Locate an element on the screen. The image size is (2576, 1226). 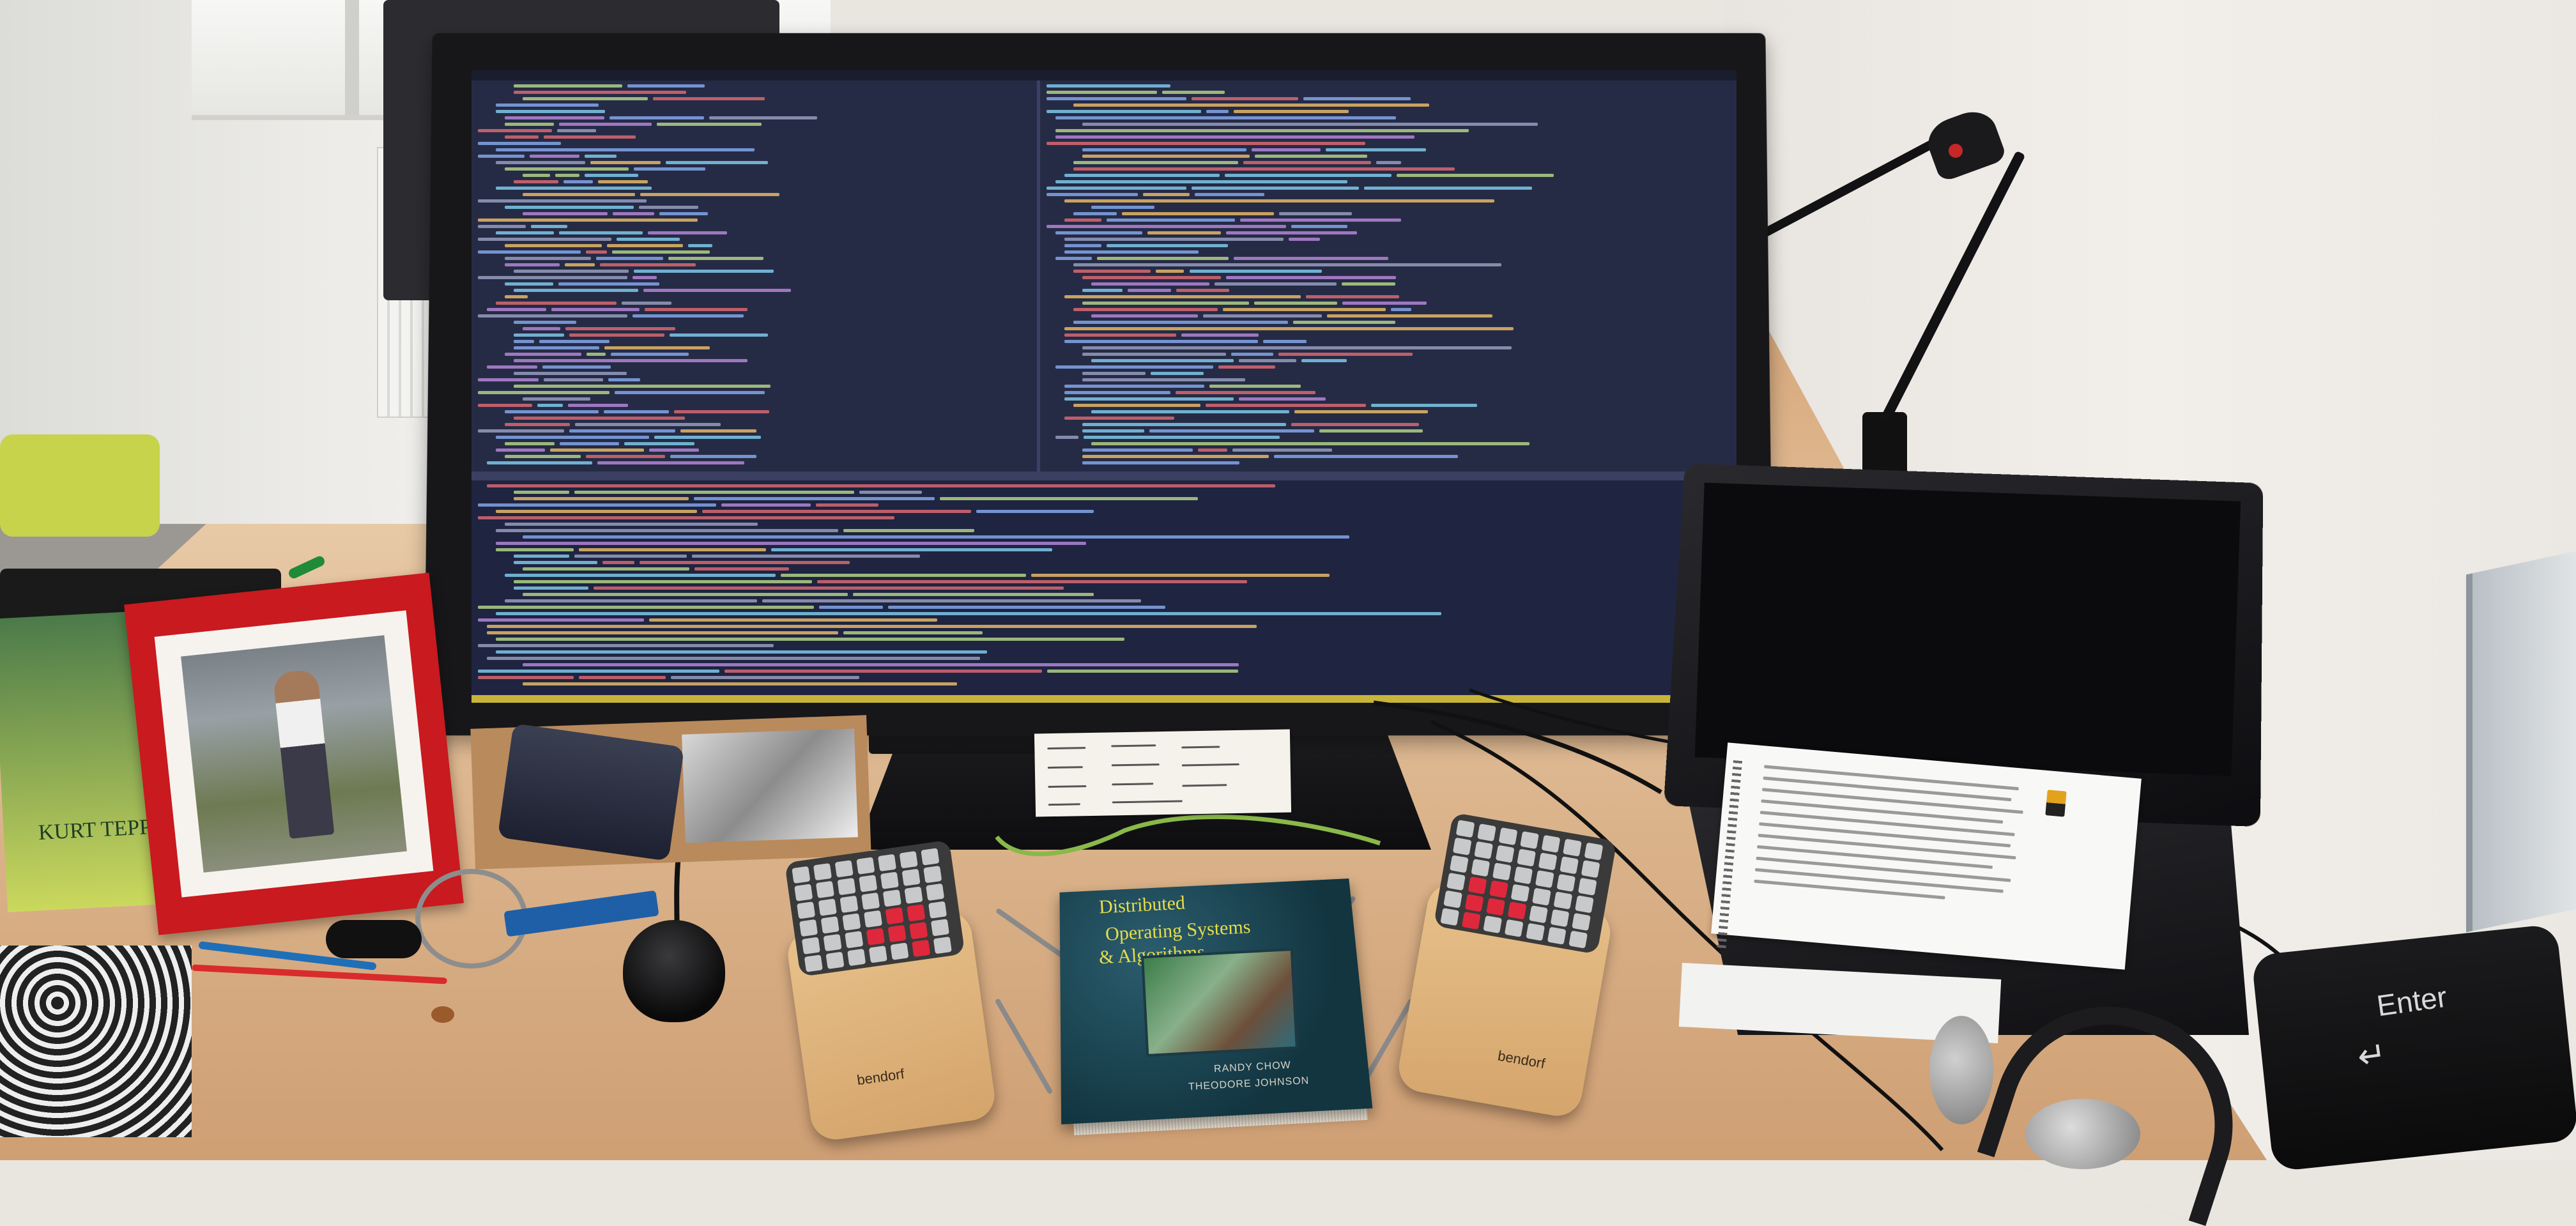
keyboard-left-keys is located at coordinates (874, 908).